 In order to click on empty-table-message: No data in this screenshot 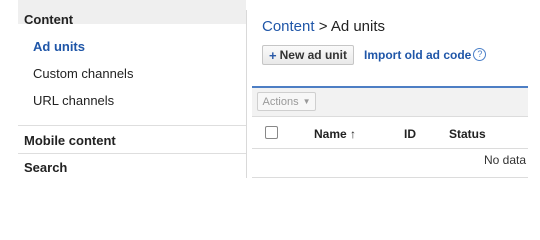, I will do `click(504, 160)`.